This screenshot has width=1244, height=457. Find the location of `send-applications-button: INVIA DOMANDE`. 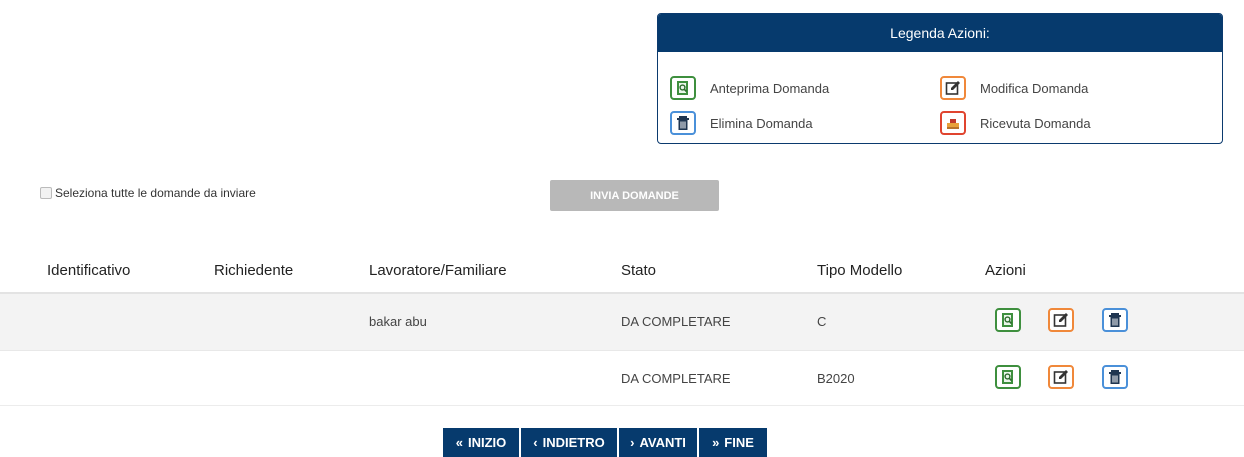

send-applications-button: INVIA DOMANDE is located at coordinates (634, 195).